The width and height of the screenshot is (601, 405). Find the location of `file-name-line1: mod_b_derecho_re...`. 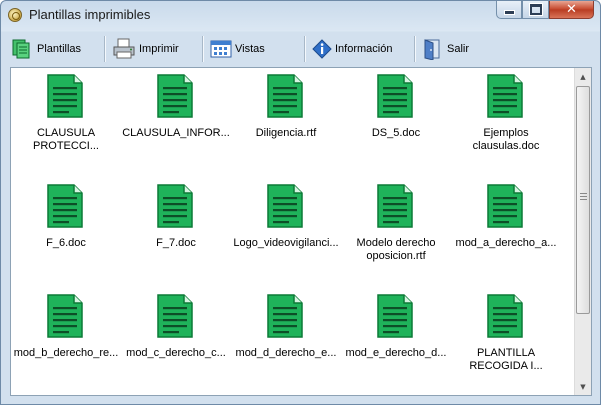

file-name-line1: mod_b_derecho_re... is located at coordinates (66, 353).